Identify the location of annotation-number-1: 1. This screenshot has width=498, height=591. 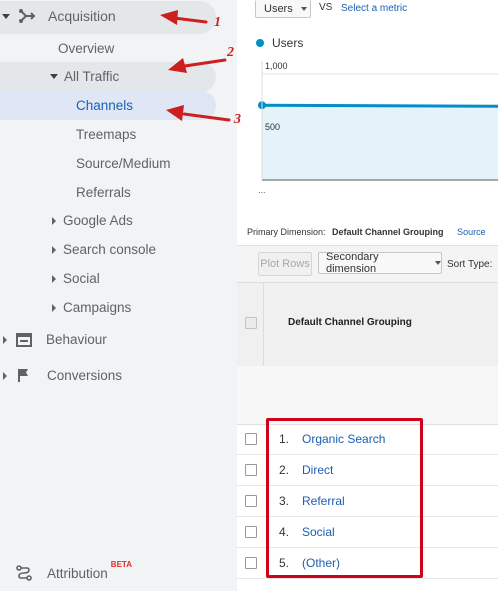
(217, 22).